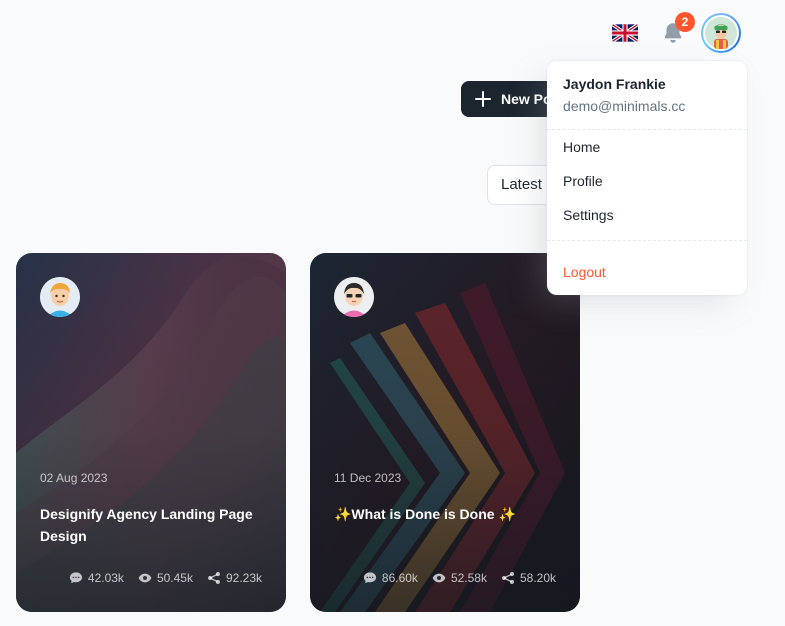  What do you see at coordinates (647, 181) in the screenshot?
I see `menu-item-profile: Profile` at bounding box center [647, 181].